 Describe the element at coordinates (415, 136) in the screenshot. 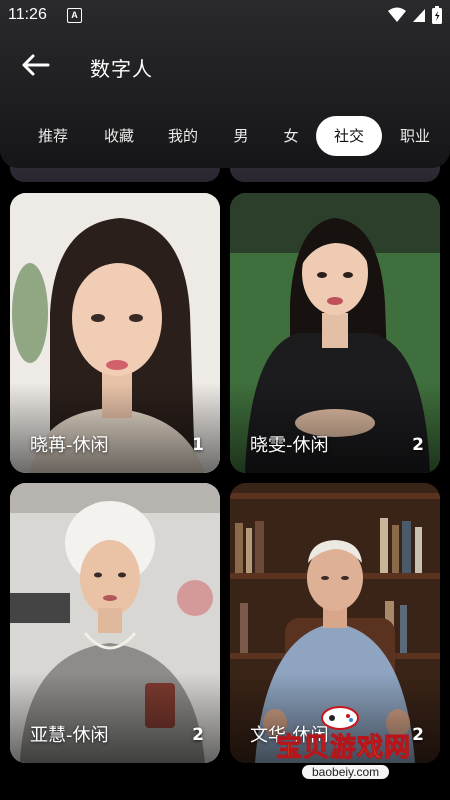

I see `tab-profession: 职业` at that location.